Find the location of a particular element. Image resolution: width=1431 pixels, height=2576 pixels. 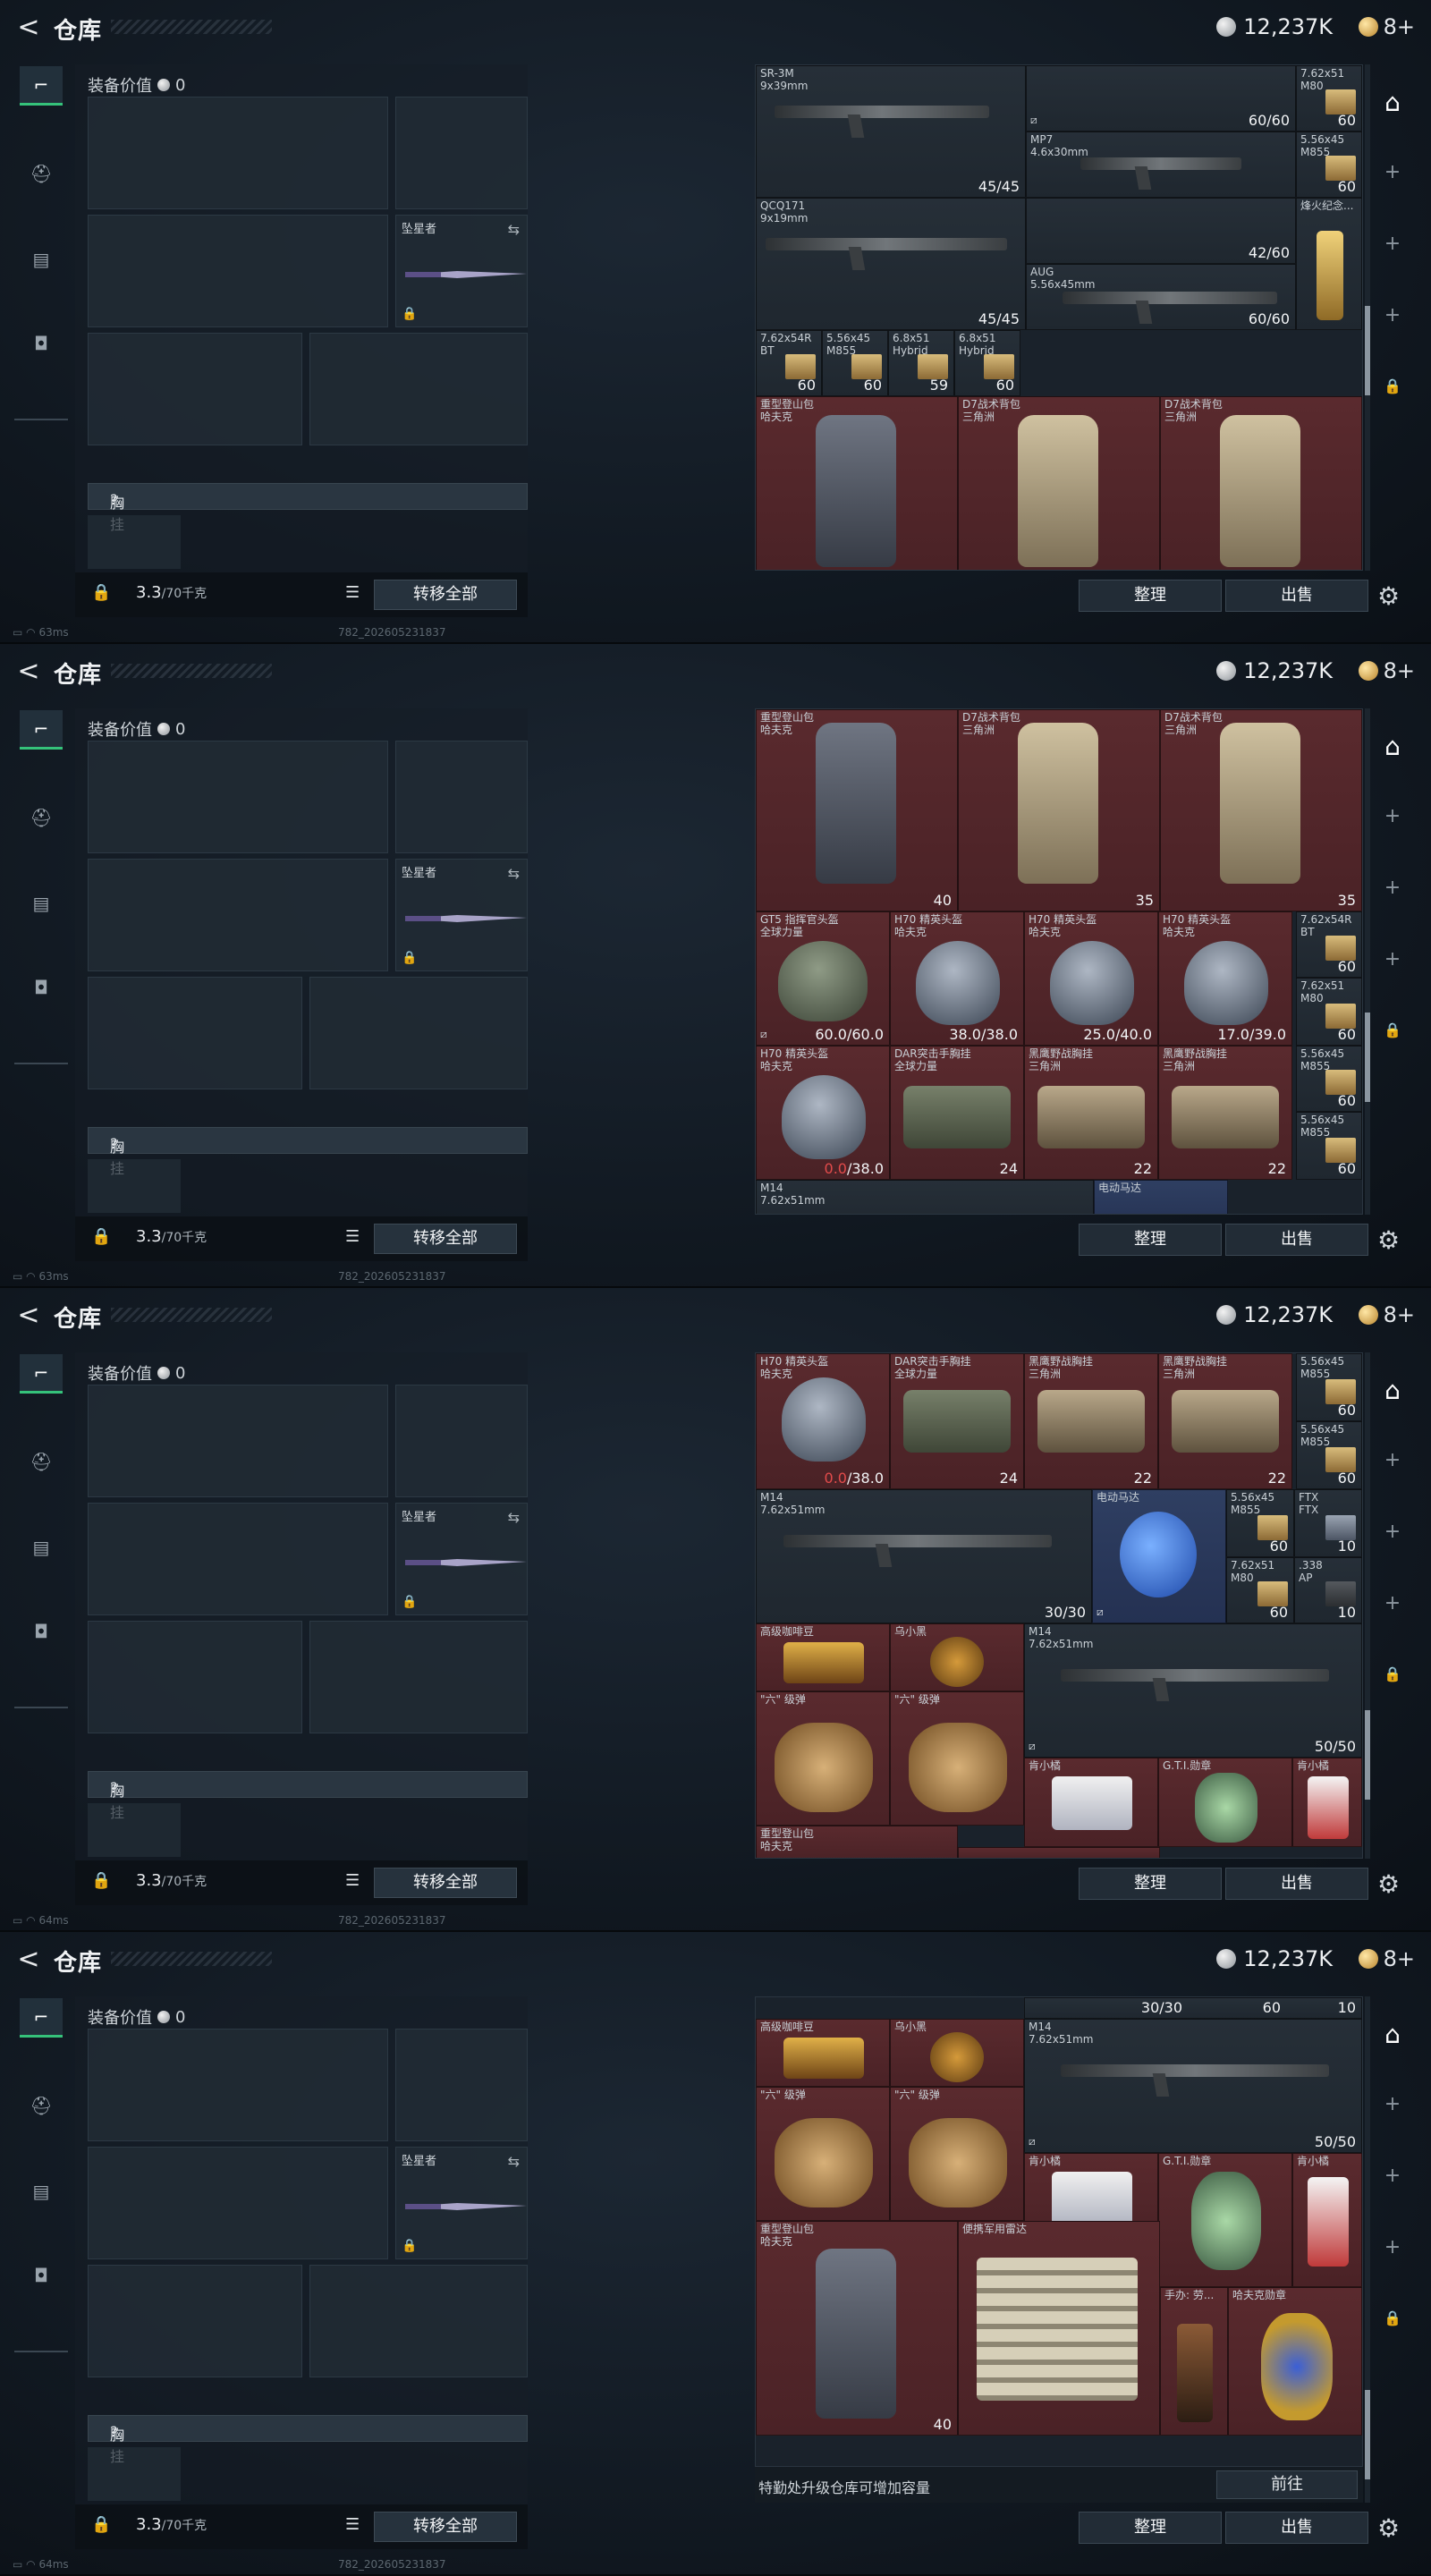

item-ammo-c1: 5.56x45 M855 60 is located at coordinates (1260, 1523).